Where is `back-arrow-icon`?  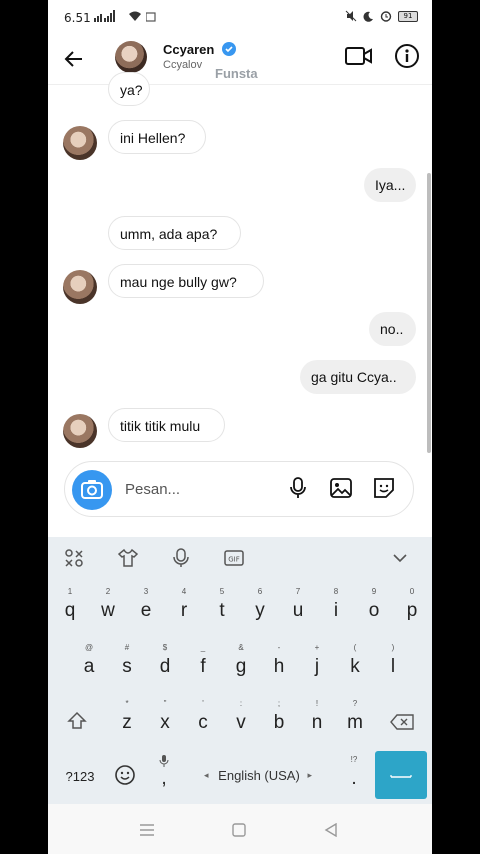 back-arrow-icon is located at coordinates (74, 59).